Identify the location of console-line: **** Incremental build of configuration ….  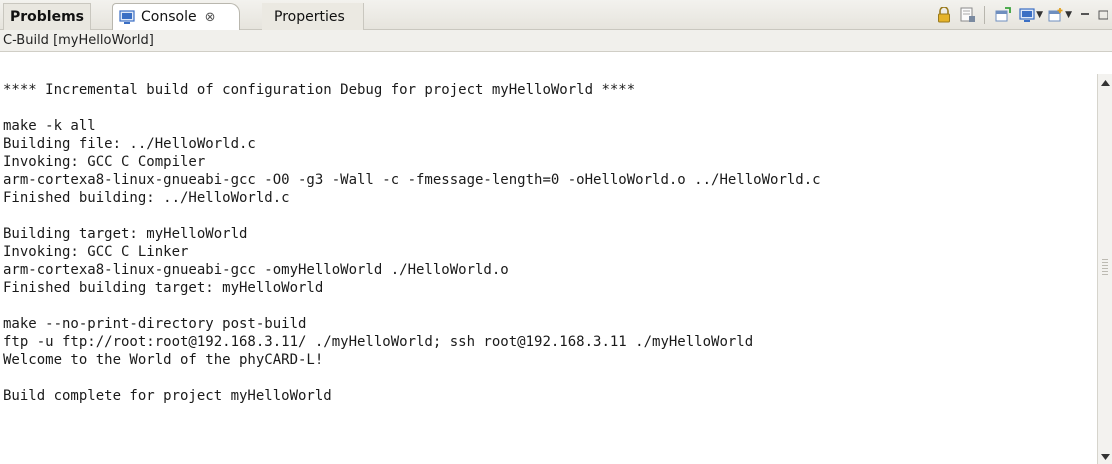
(319, 90).